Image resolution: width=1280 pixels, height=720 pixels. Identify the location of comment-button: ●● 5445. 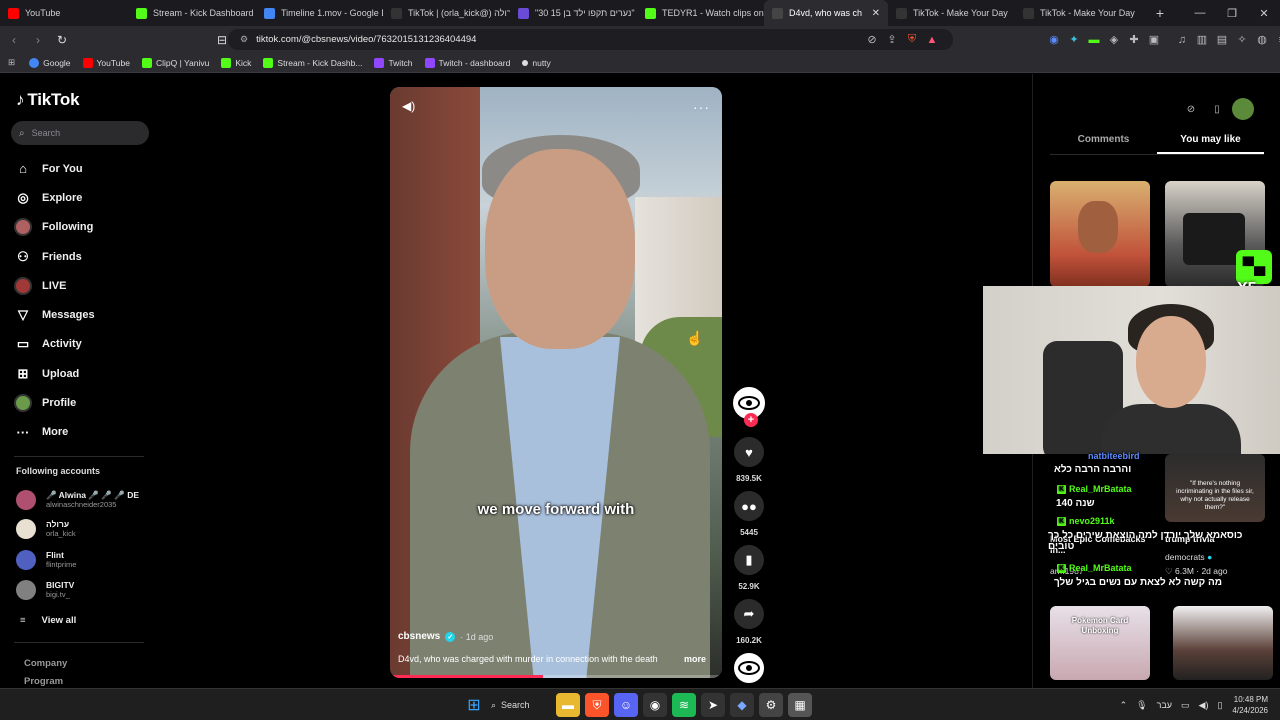
(749, 514).